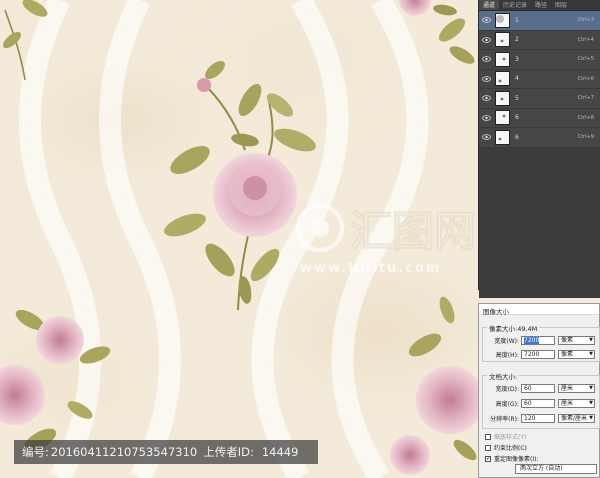 This screenshot has height=478, width=600. Describe the element at coordinates (124, 452) in the screenshot. I see `watermark-id-value: 20160411210753547310` at that location.